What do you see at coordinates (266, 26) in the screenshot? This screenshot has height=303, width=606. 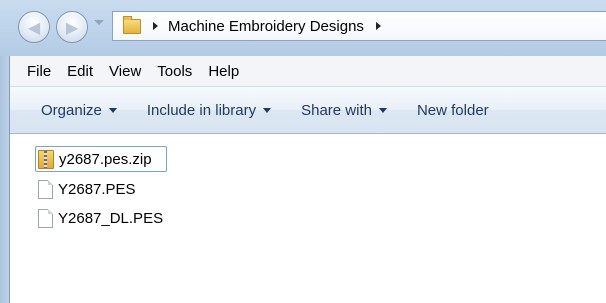 I see `breadcrumb-item: Machine Embroidery Designs` at bounding box center [266, 26].